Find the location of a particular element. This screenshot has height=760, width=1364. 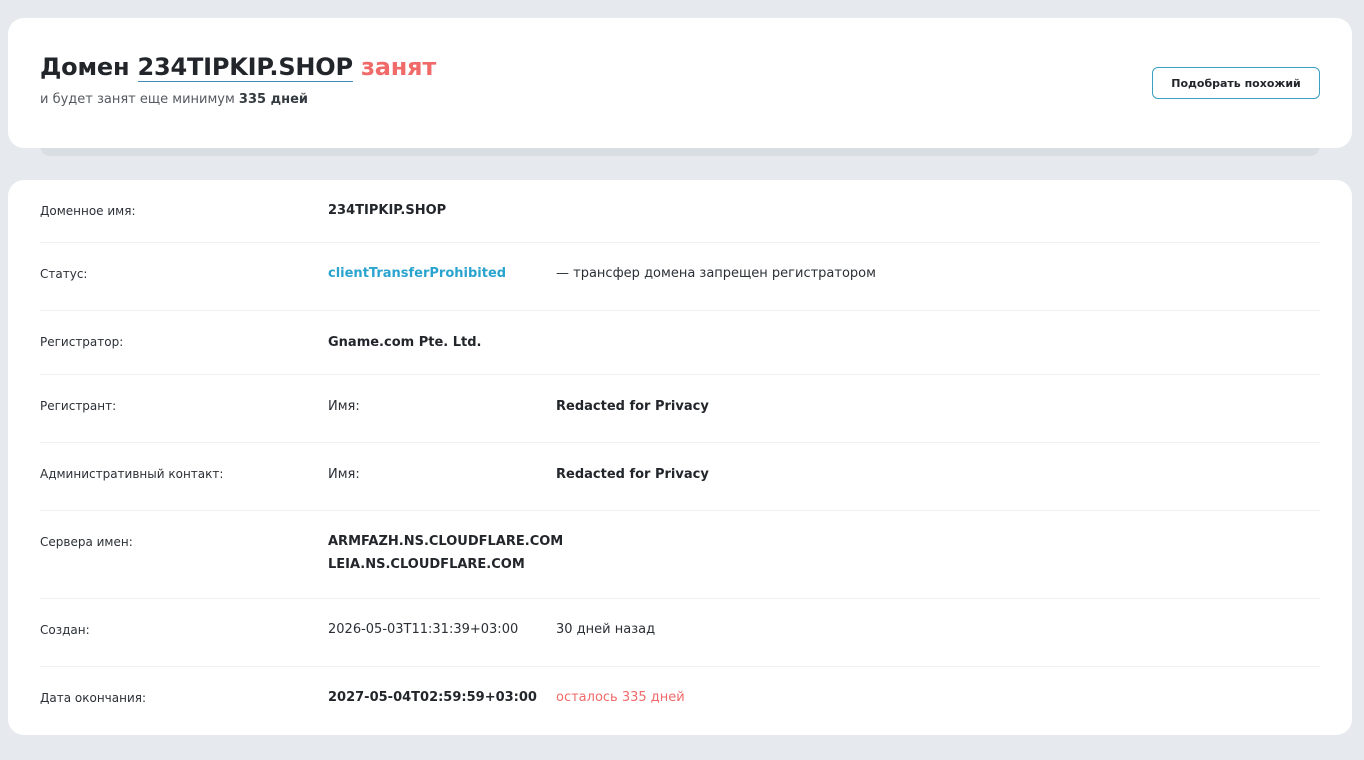

domain-name-value: 234TIPKIP.SHOP is located at coordinates (387, 210).